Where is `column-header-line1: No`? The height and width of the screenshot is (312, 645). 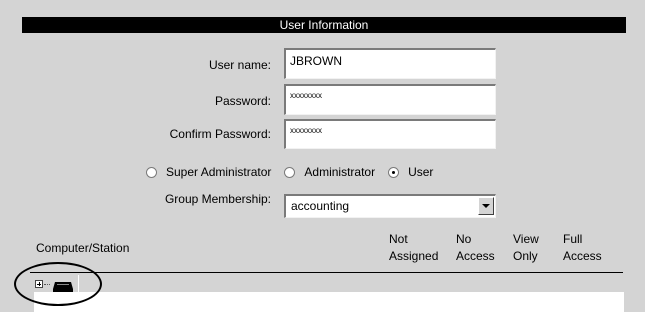
column-header-line1: No is located at coordinates (464, 239).